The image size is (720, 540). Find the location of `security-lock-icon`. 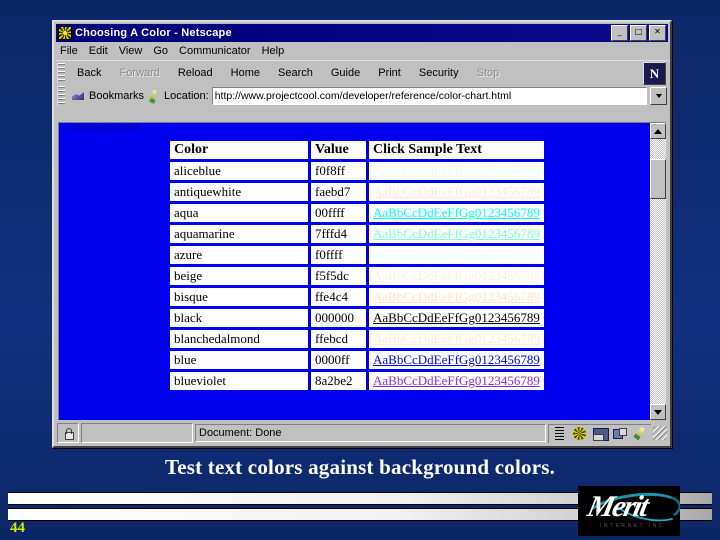

security-lock-icon is located at coordinates (68, 433).